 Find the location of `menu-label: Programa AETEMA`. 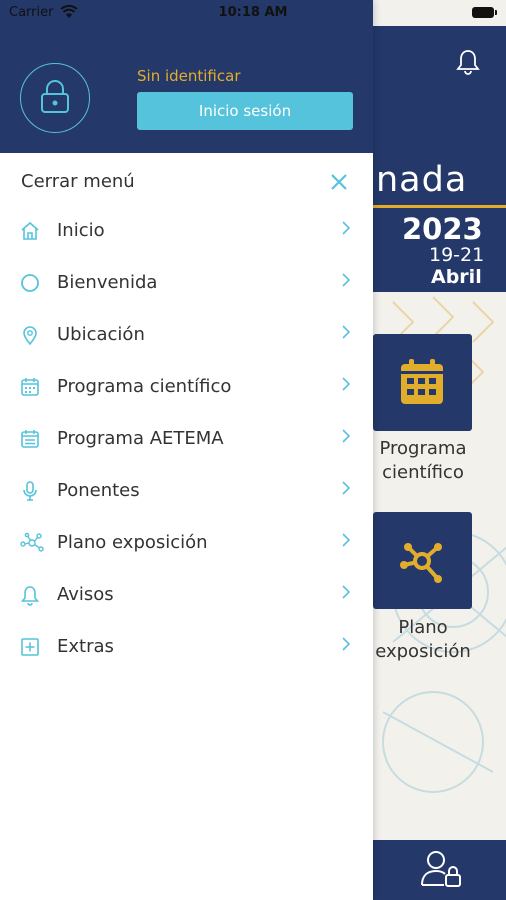

menu-label: Programa AETEMA is located at coordinates (140, 438).